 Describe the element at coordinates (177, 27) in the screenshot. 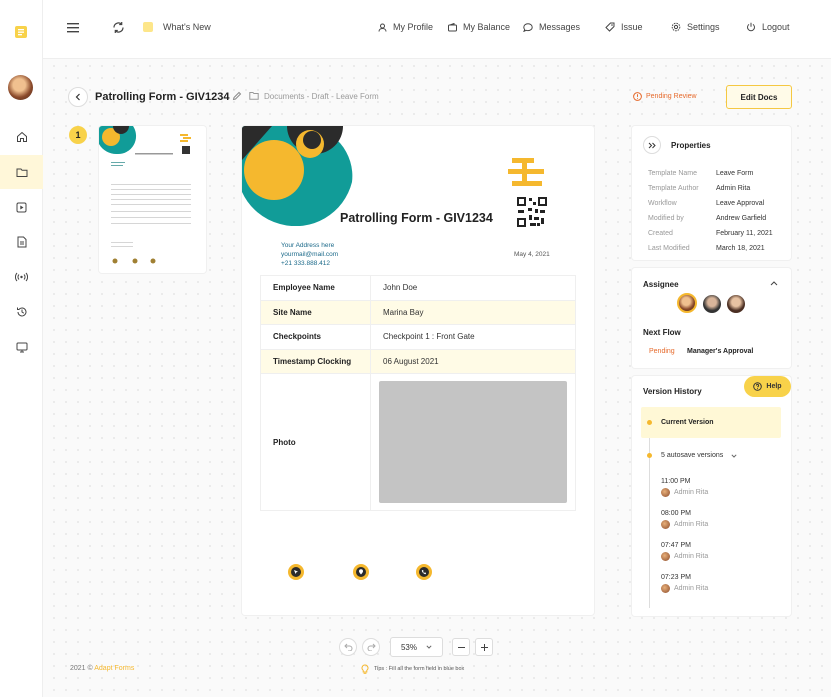

I see `whats-new-link: What's New` at that location.